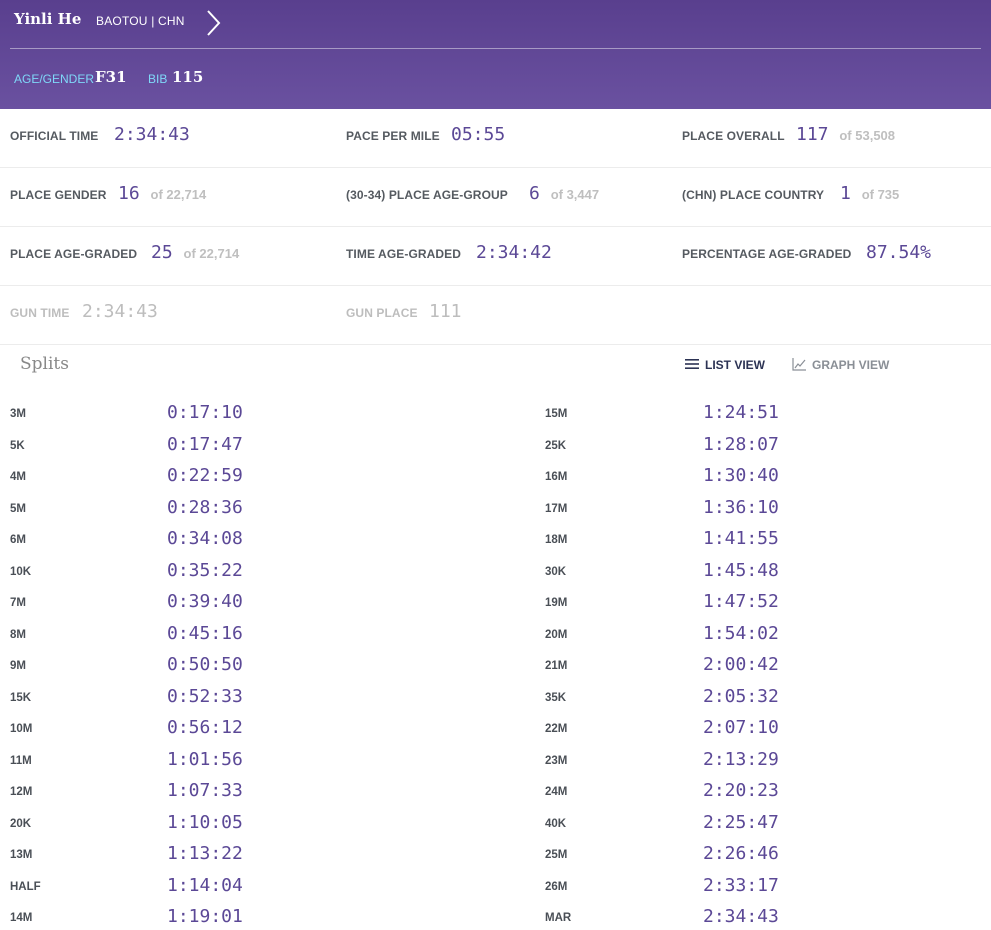  What do you see at coordinates (17, 445) in the screenshot?
I see `split-label: 5K` at bounding box center [17, 445].